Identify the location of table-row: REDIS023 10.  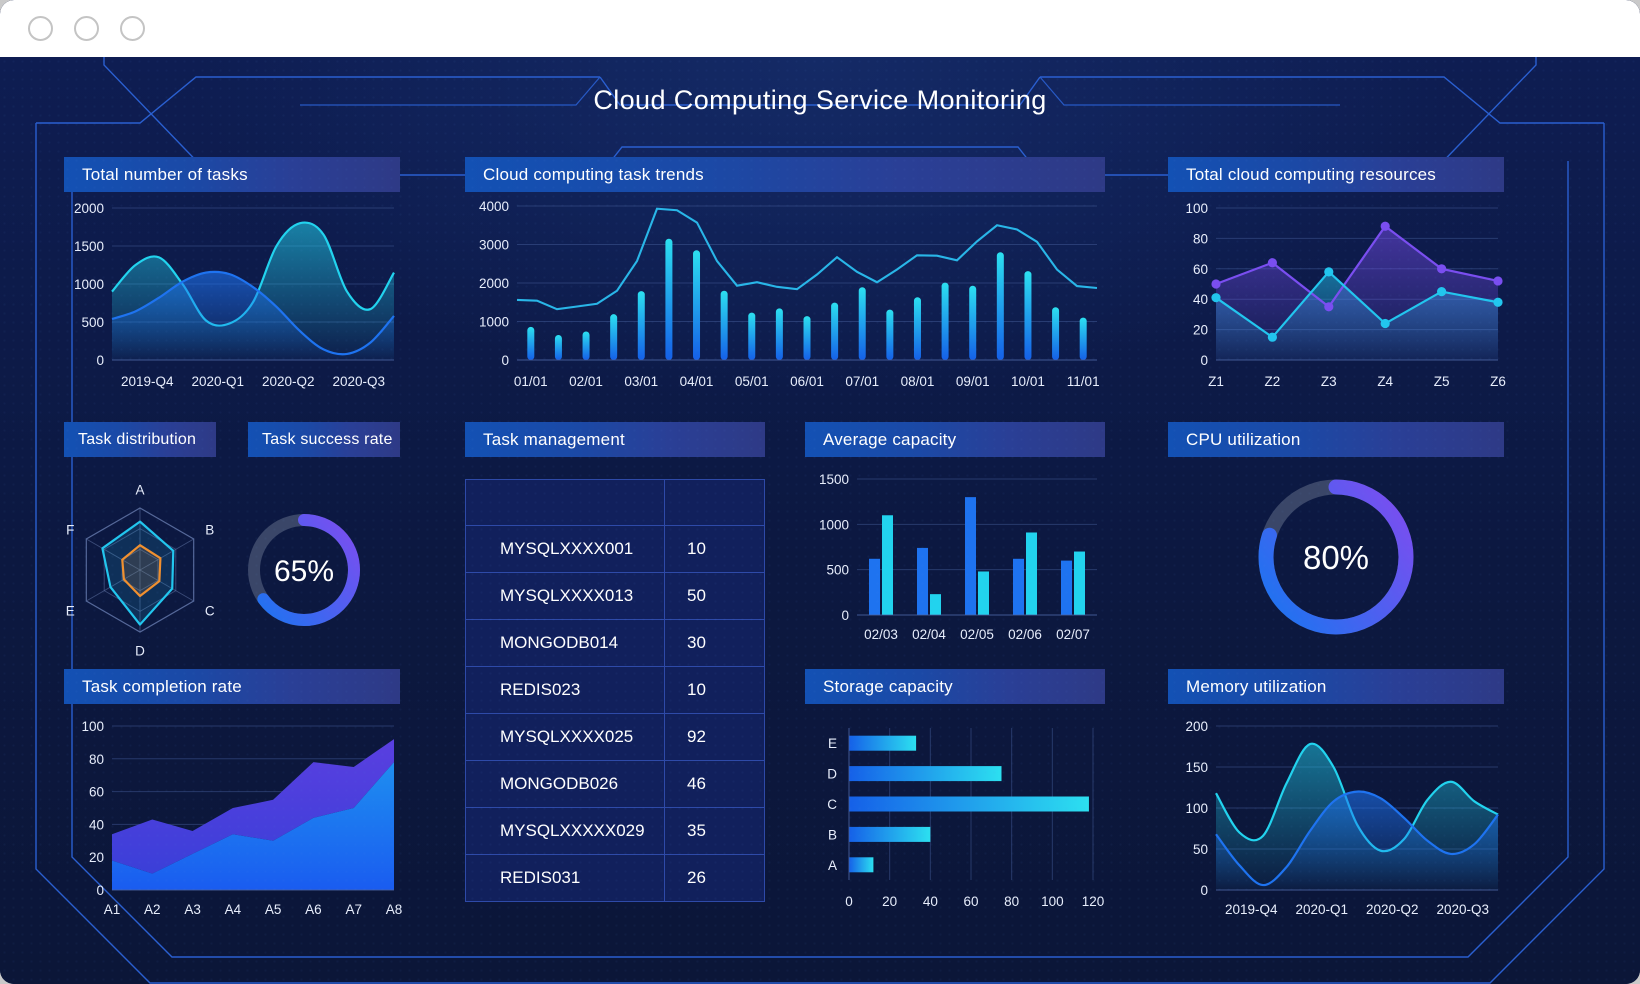
(615, 690).